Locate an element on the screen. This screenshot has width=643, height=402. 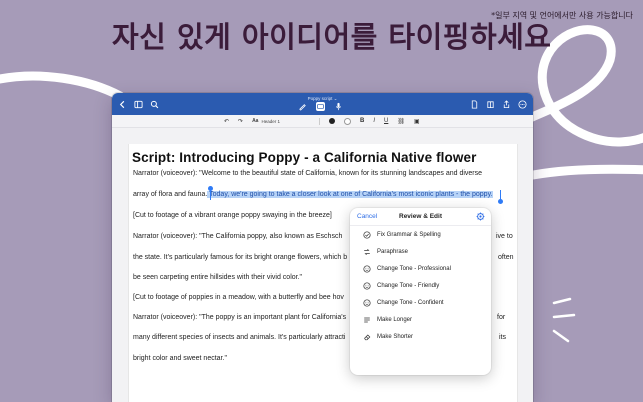
paragraph-text: array of flora and fauna. is located at coordinates (170, 194).